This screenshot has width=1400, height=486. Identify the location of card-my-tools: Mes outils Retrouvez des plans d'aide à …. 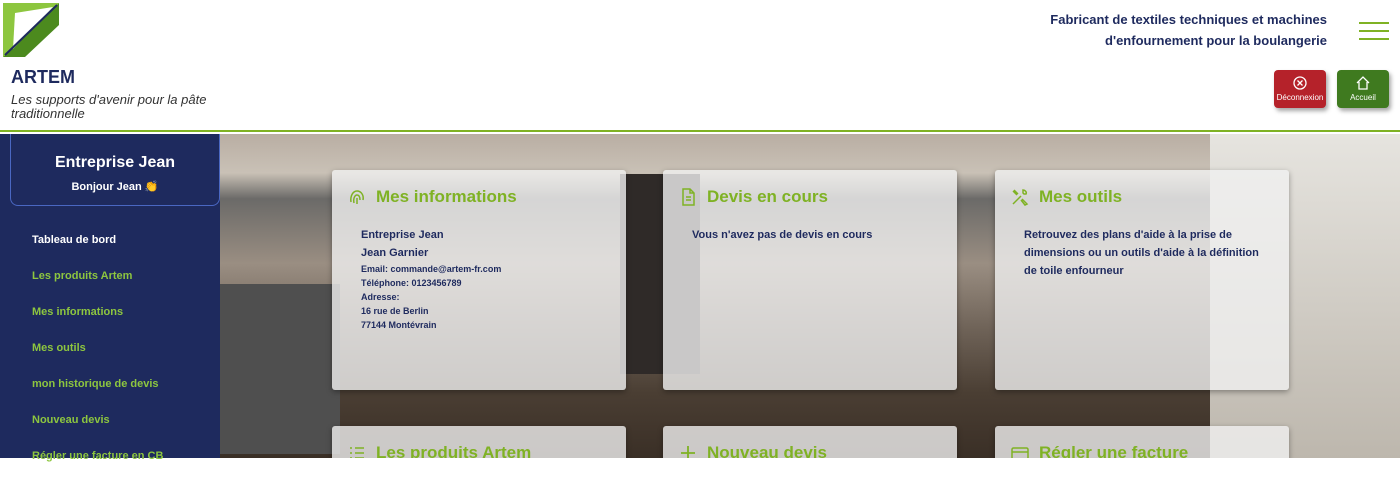
(1142, 280).